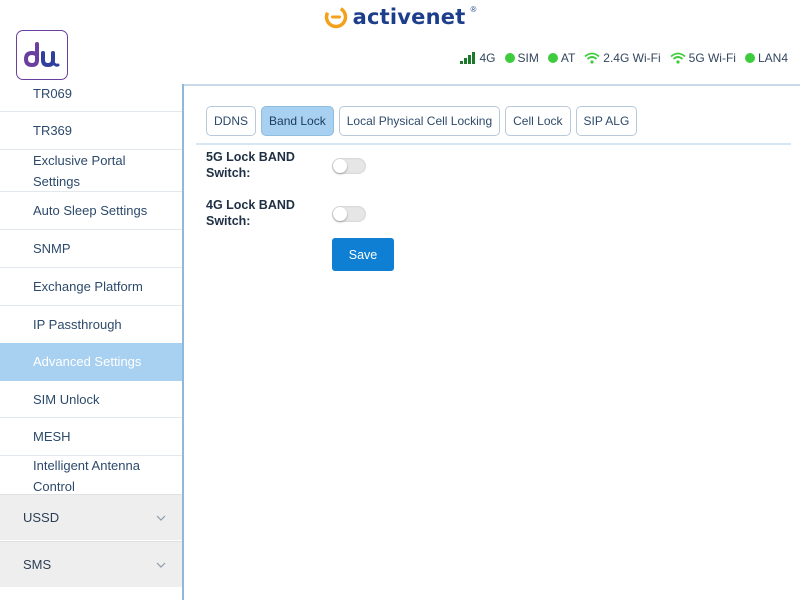  I want to click on status-lan4: LAN4, so click(766, 58).